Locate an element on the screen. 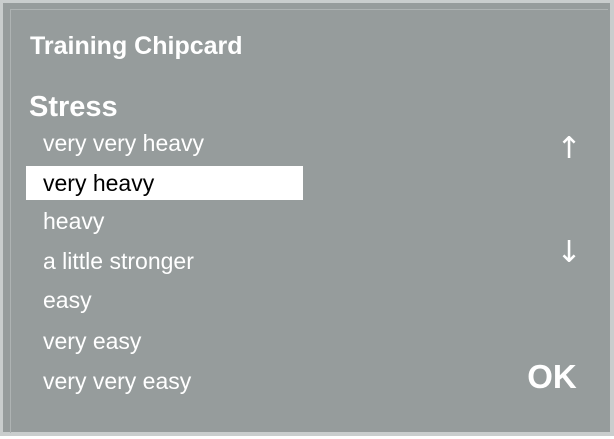  scroll-up-button: ↑ is located at coordinates (569, 149).